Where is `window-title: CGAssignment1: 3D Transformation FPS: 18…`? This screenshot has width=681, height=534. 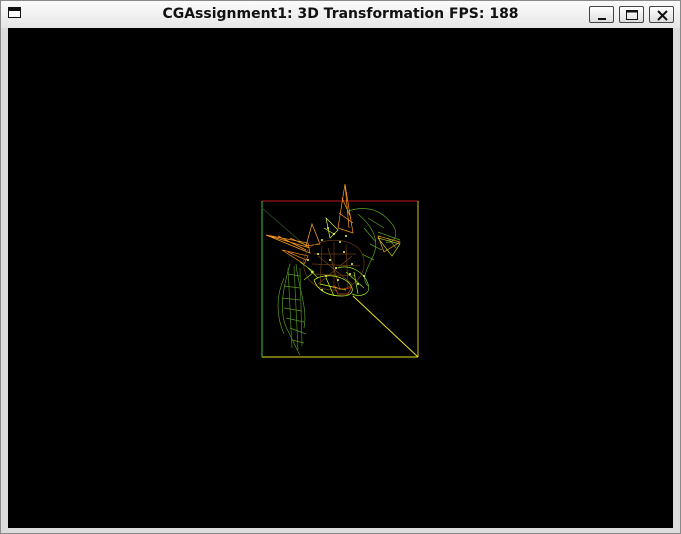 window-title: CGAssignment1: 3D Transformation FPS: 18… is located at coordinates (340, 14).